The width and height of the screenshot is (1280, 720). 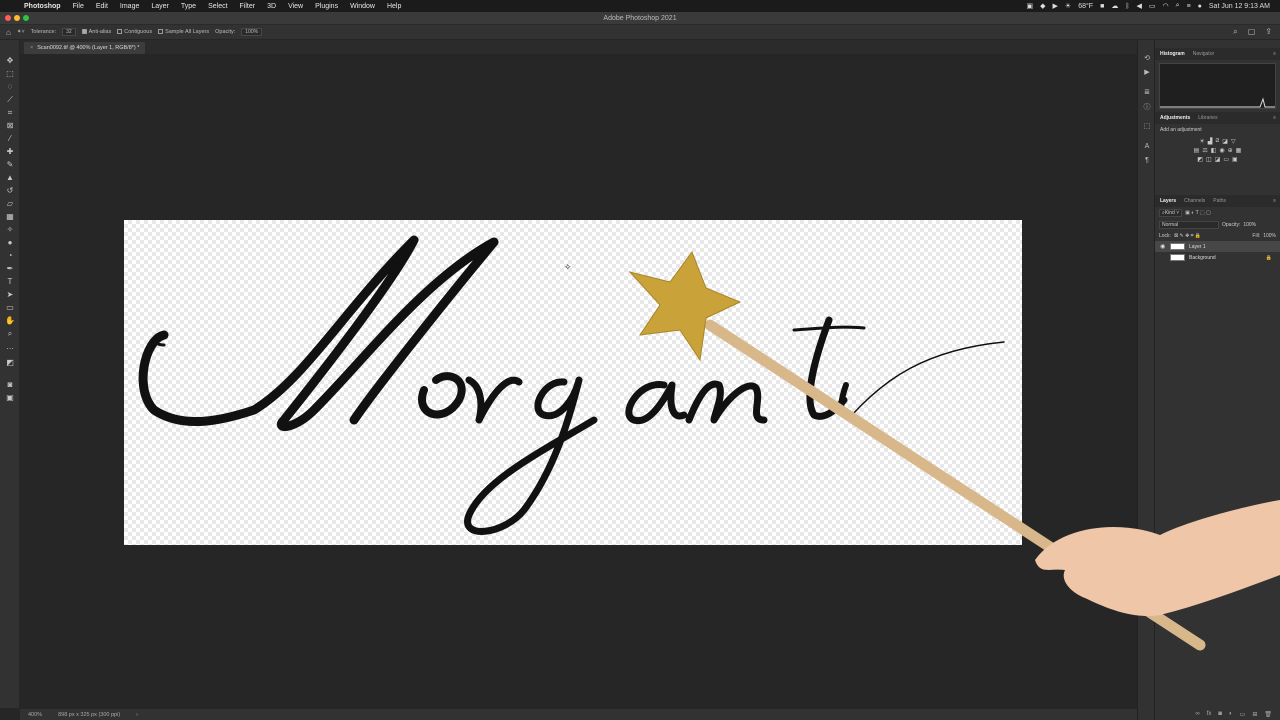 What do you see at coordinates (1157, 558) in the screenshot?
I see `hand-icon` at bounding box center [1157, 558].